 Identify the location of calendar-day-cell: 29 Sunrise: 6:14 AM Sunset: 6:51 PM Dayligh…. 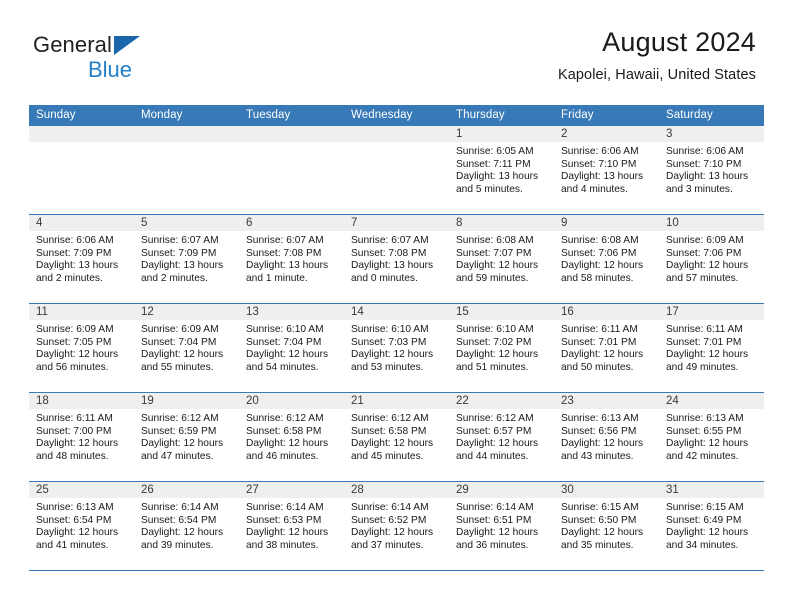
(501, 526).